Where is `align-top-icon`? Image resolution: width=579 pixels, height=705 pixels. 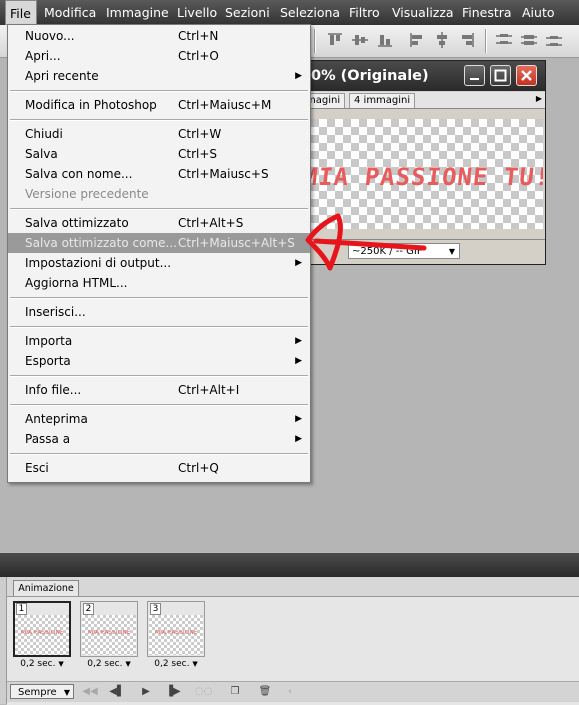 align-top-icon is located at coordinates (335, 40).